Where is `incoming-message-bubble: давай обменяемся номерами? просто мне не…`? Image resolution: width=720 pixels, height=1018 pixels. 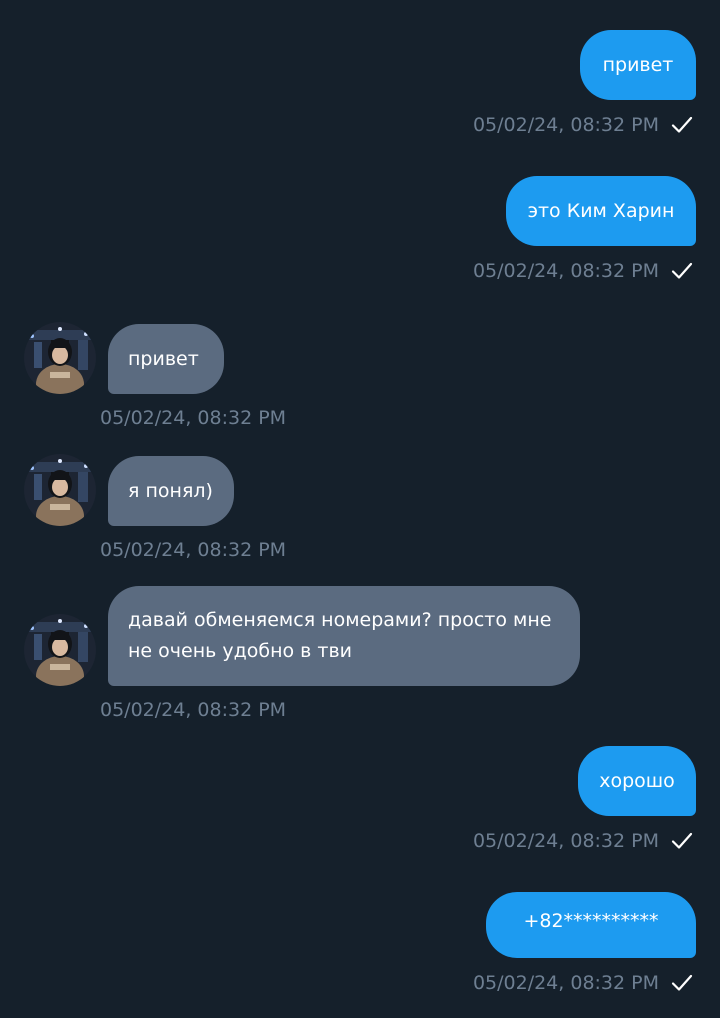 incoming-message-bubble: давай обменяемся номерами? просто мне не… is located at coordinates (344, 636).